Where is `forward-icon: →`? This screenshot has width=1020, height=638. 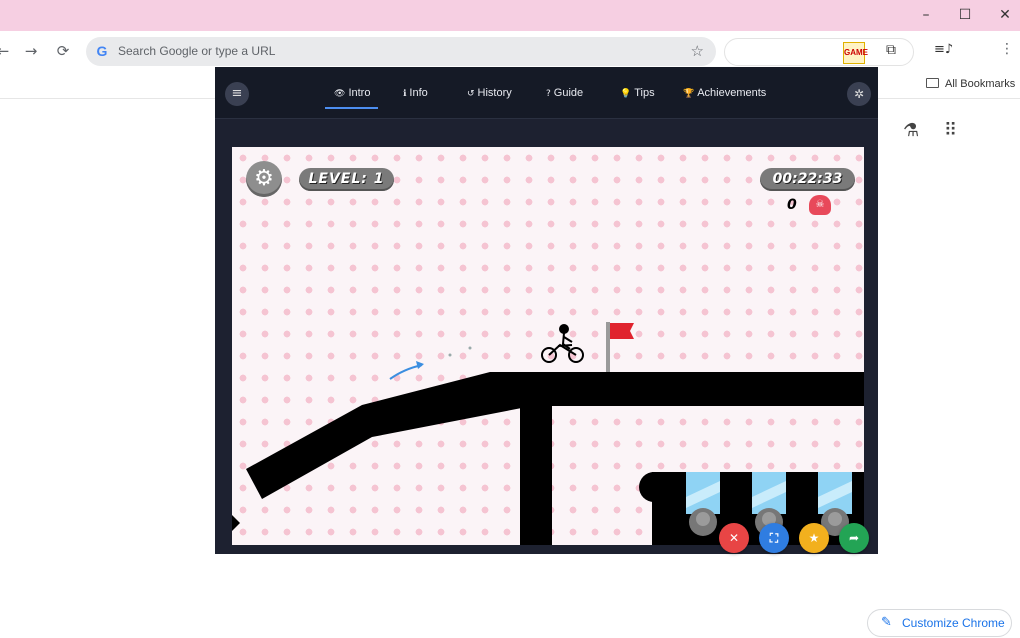 forward-icon: → is located at coordinates (31, 51).